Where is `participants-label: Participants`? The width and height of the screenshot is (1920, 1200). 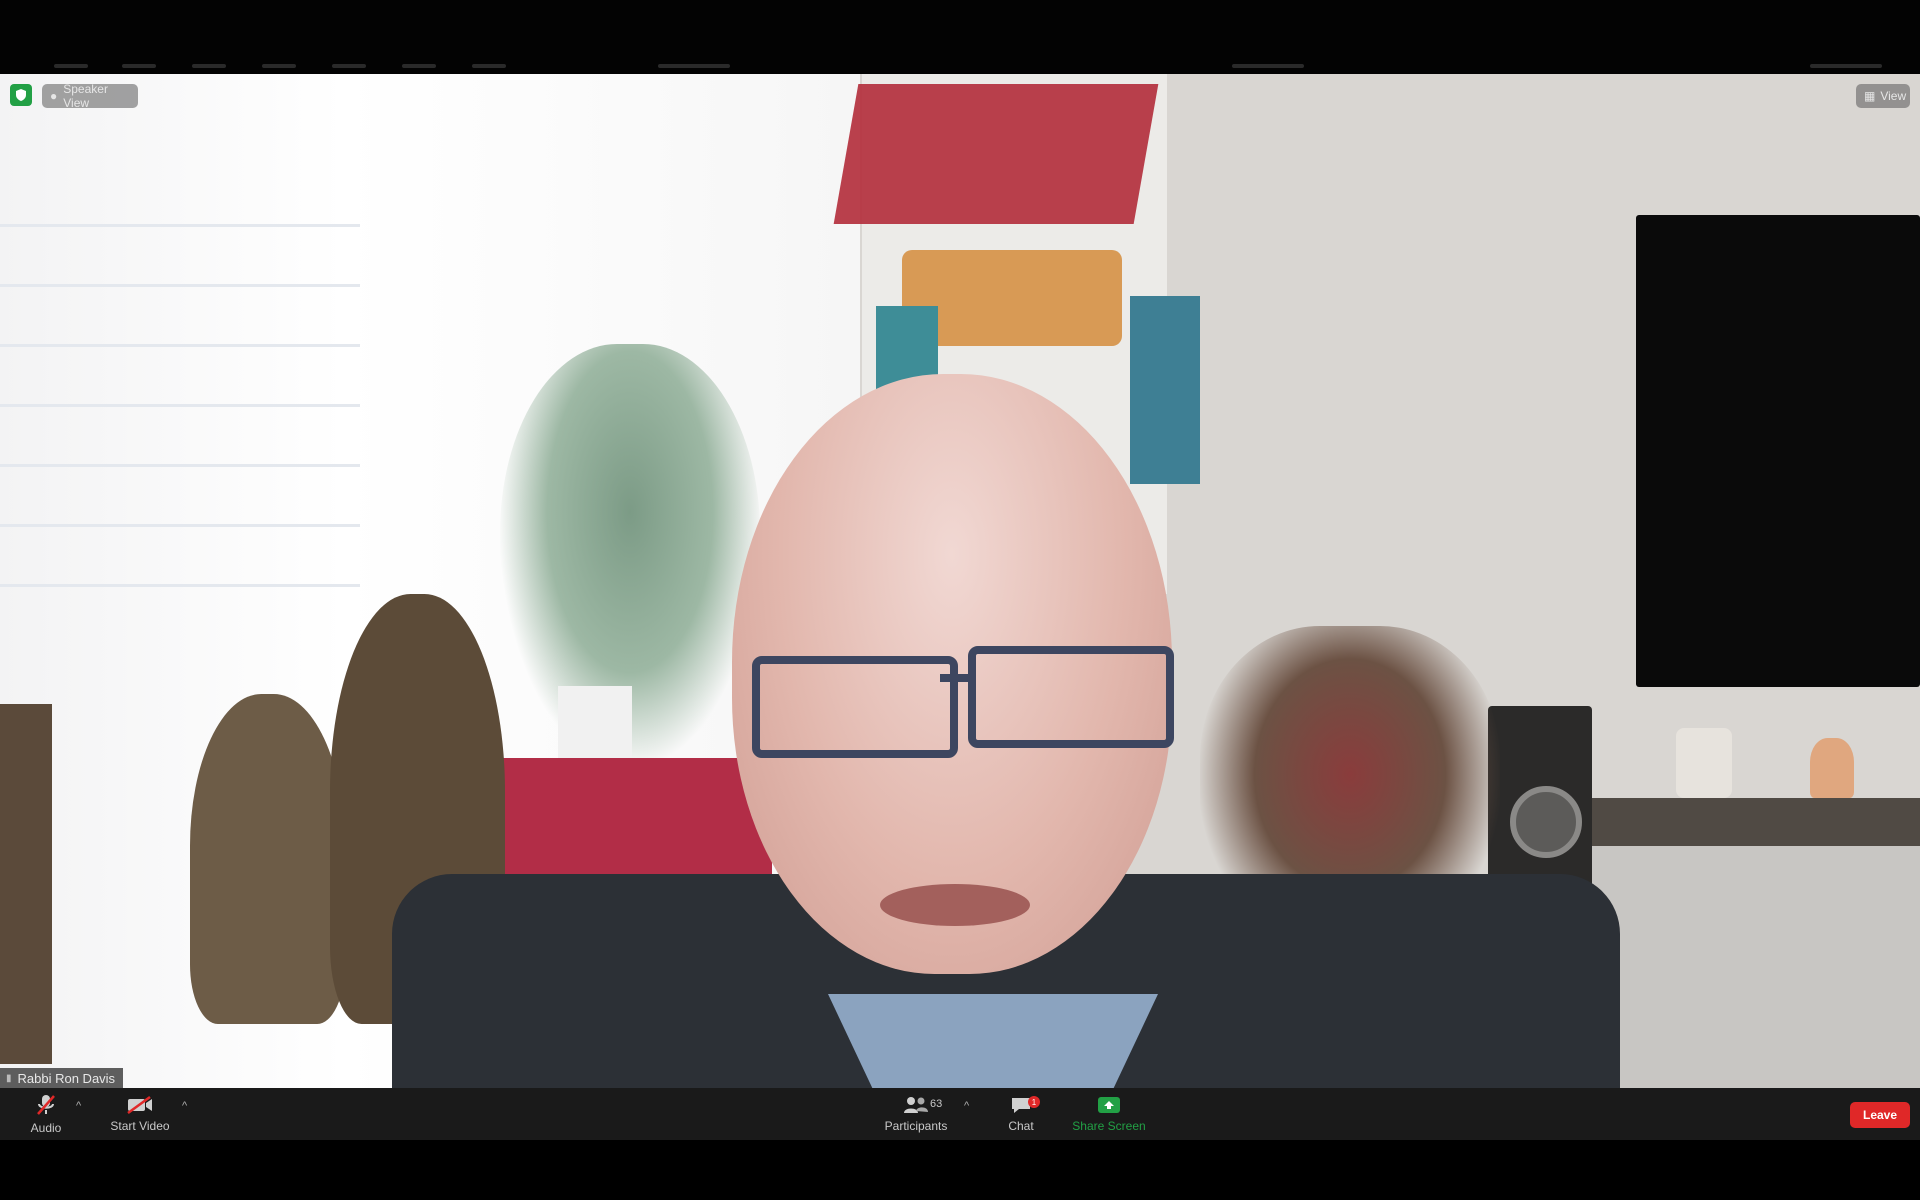
participants-label: Participants is located at coordinates (916, 1126).